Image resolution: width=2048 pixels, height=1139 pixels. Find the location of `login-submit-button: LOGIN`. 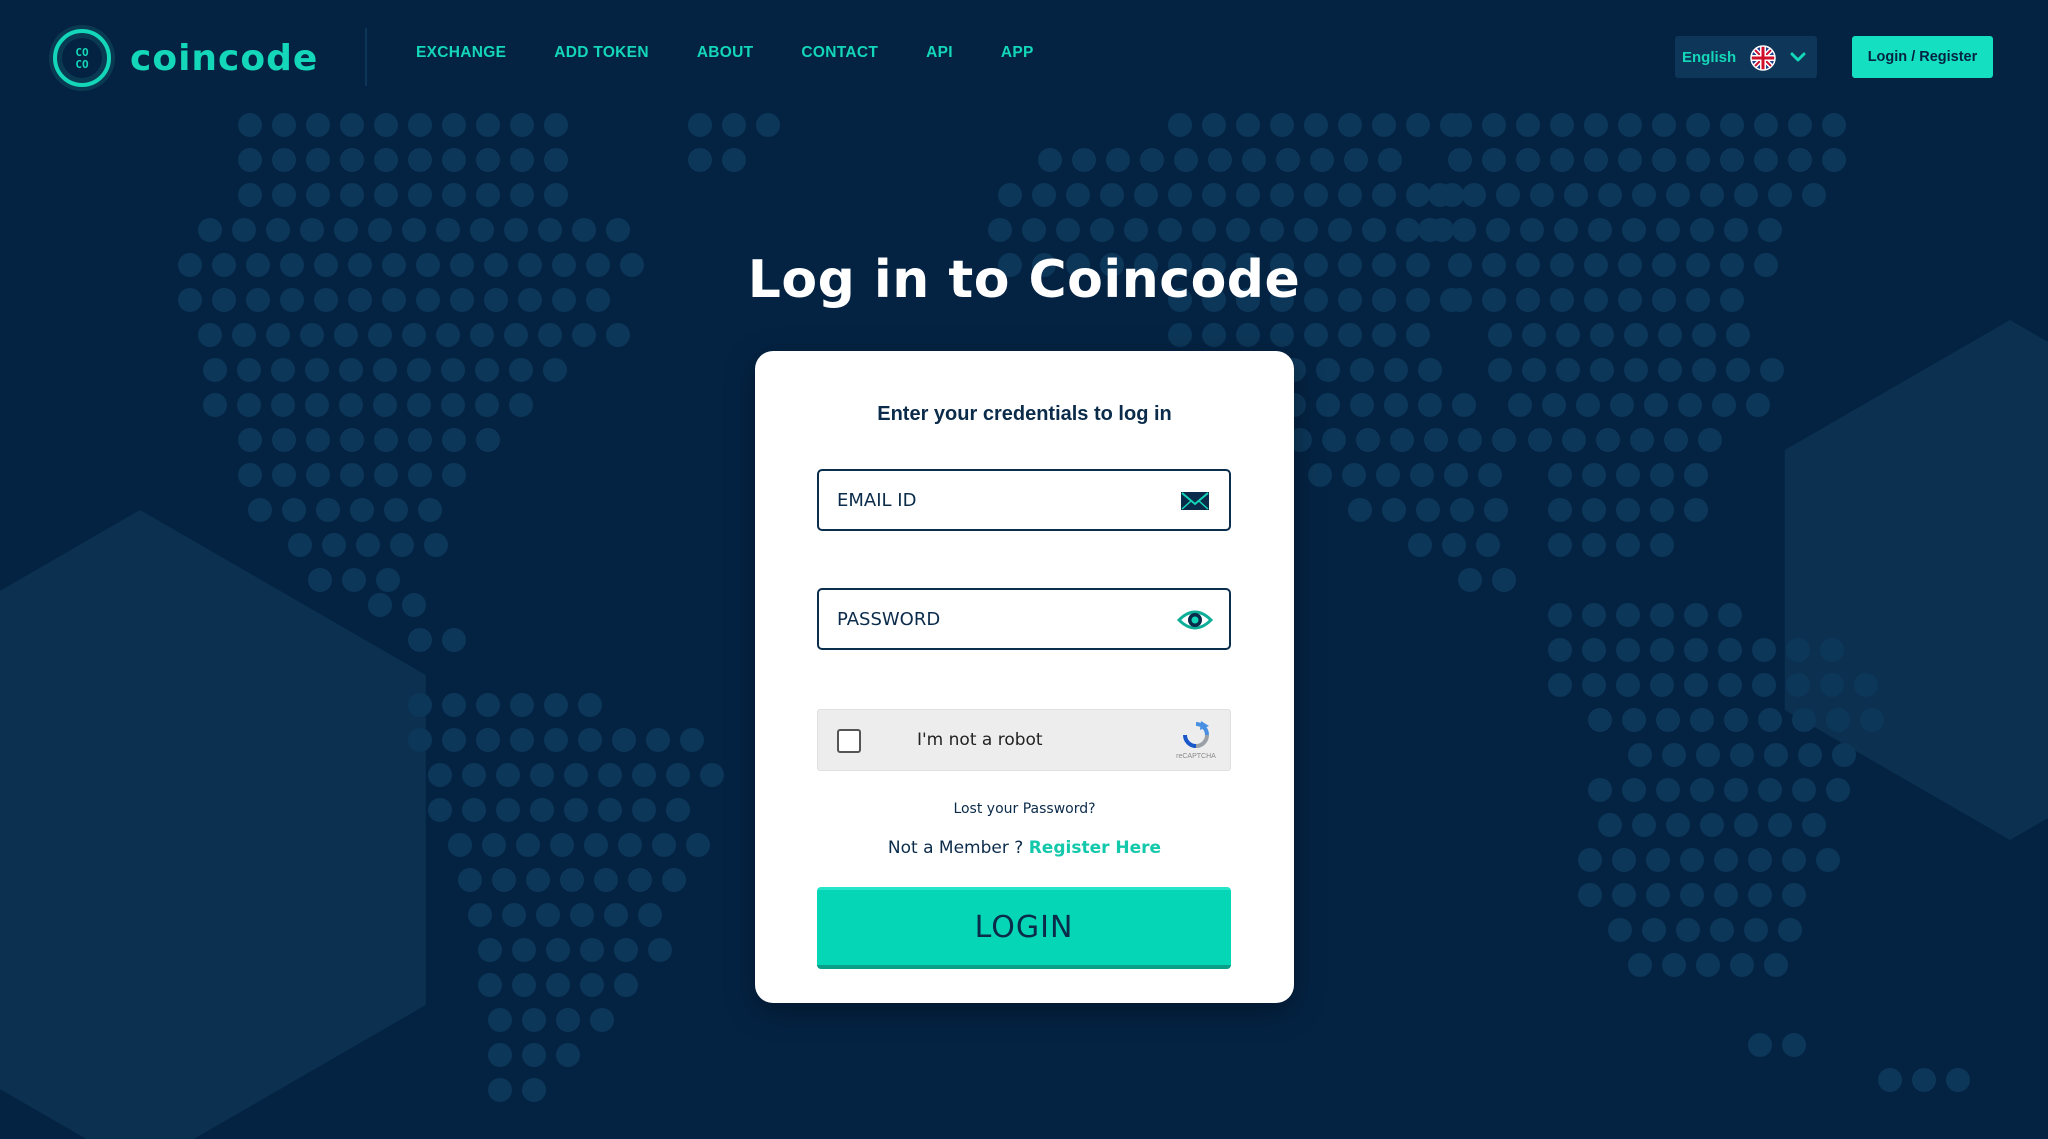

login-submit-button: LOGIN is located at coordinates (1024, 928).